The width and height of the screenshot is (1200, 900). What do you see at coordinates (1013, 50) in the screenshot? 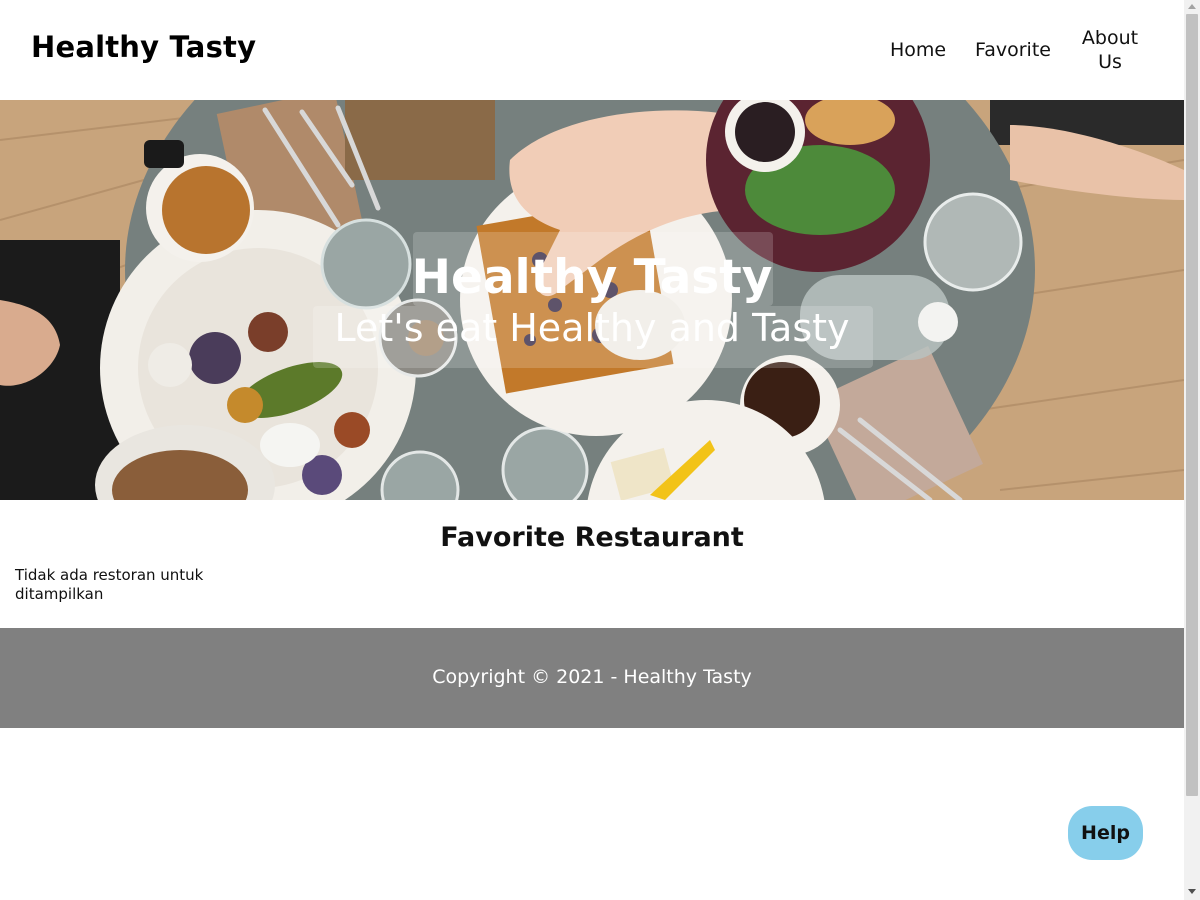
I see `nav-favorite-link: Favorite` at bounding box center [1013, 50].